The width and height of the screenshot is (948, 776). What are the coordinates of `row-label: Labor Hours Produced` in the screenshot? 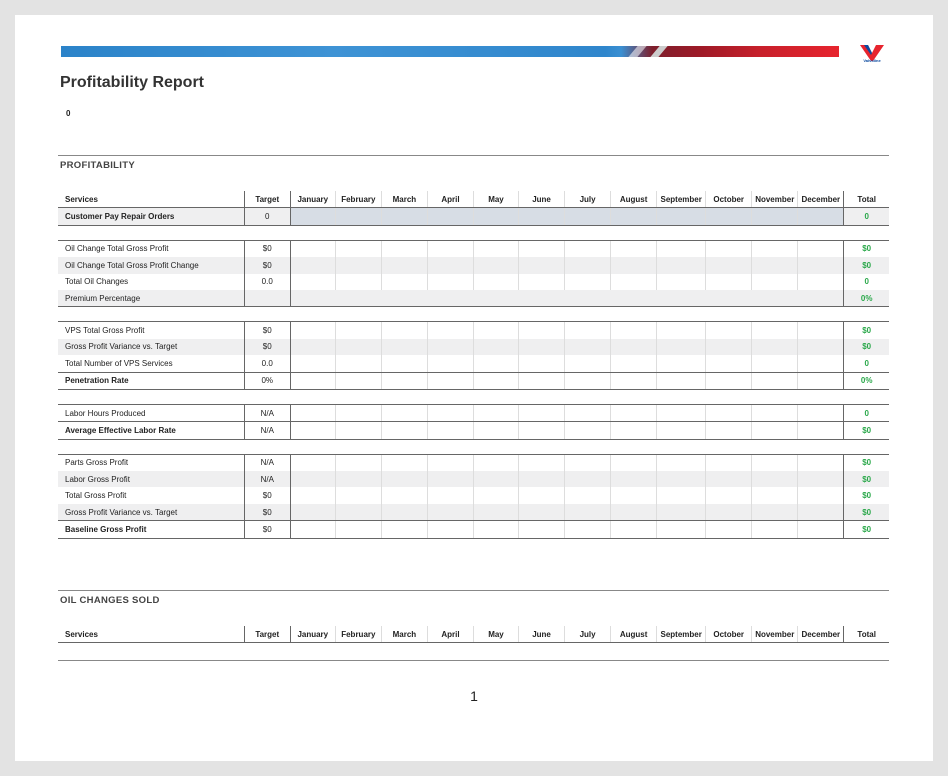 It's located at (151, 413).